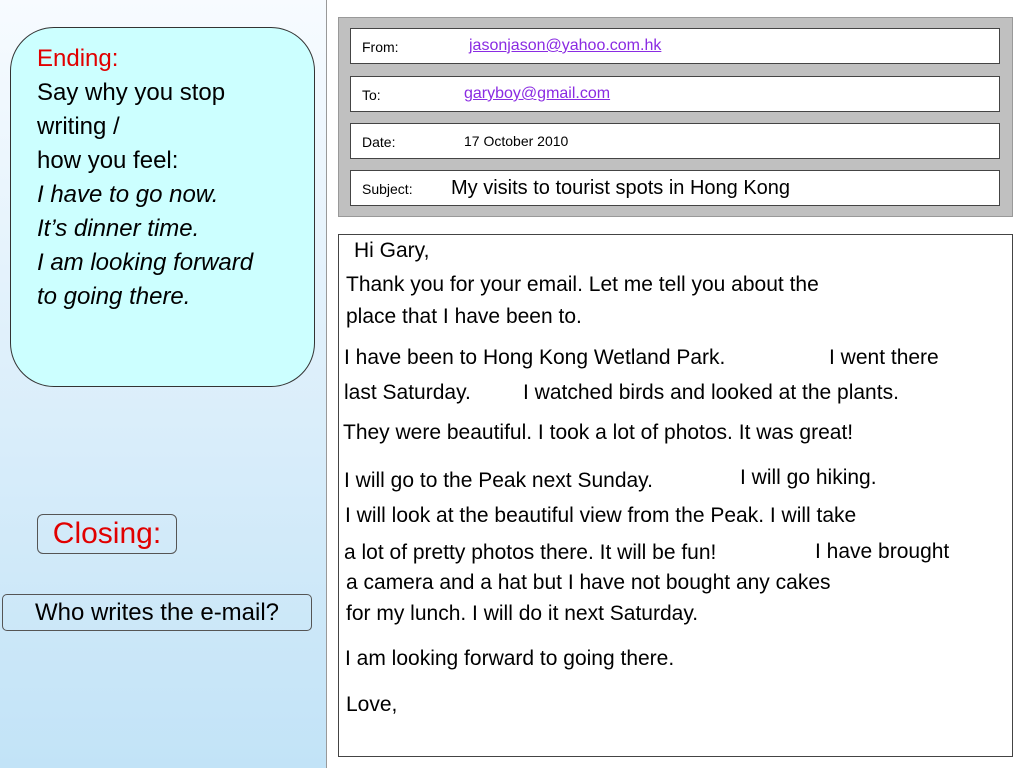 This screenshot has width=1024, height=768. Describe the element at coordinates (131, 92) in the screenshot. I see `ending-line-1: Say why you stop` at that location.